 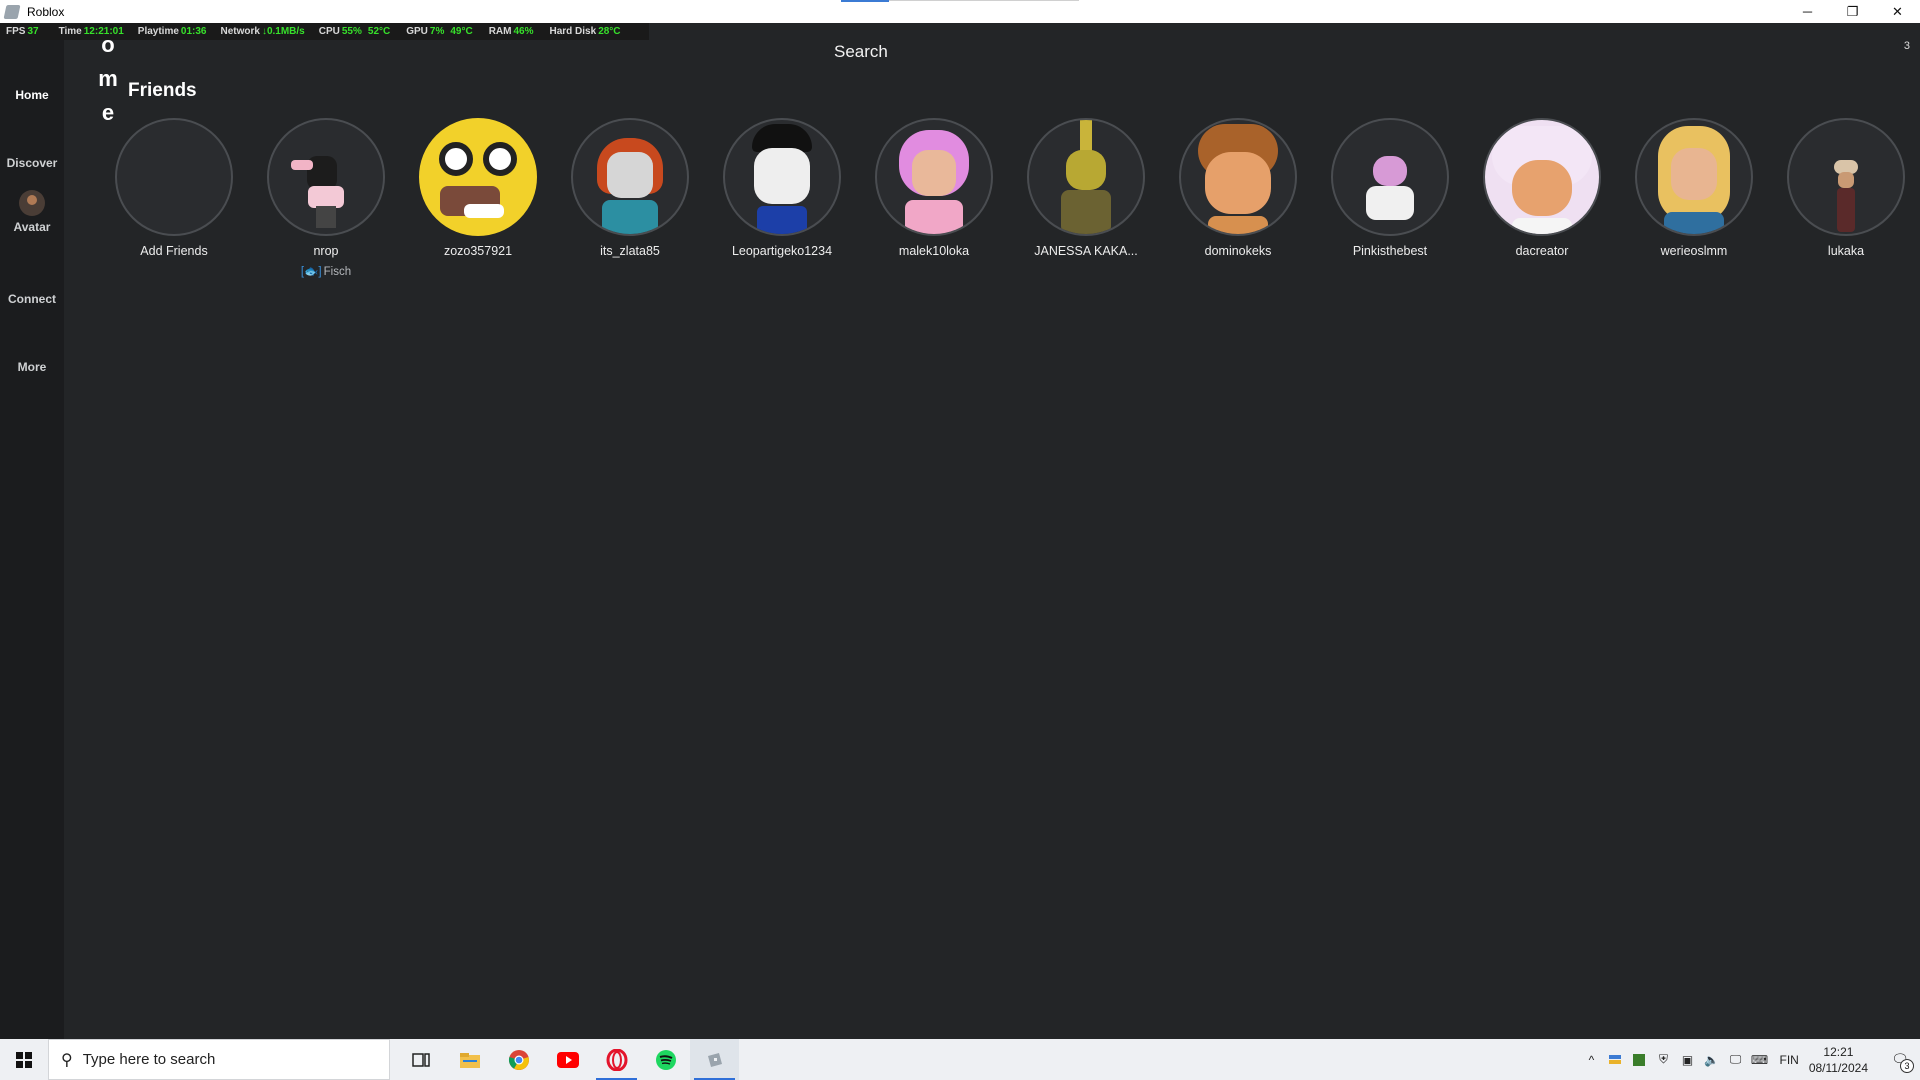 What do you see at coordinates (162, 90) in the screenshot?
I see `friends-section-title: Friends` at bounding box center [162, 90].